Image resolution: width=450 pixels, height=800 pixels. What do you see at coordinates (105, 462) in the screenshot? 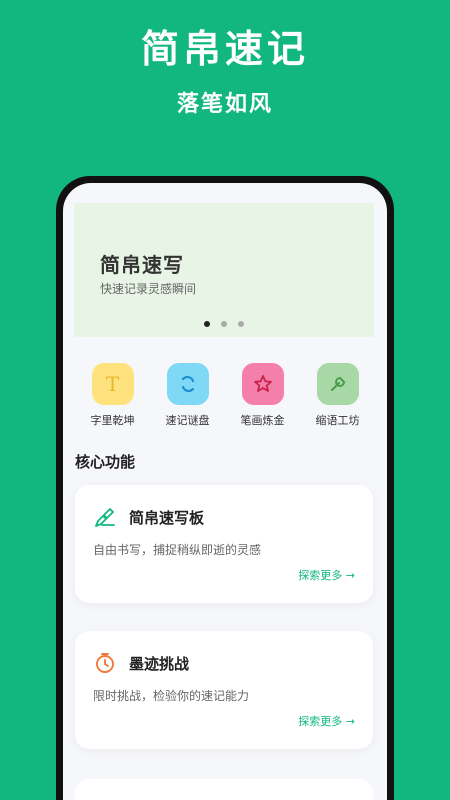
I see `section-title: 核心功能` at bounding box center [105, 462].